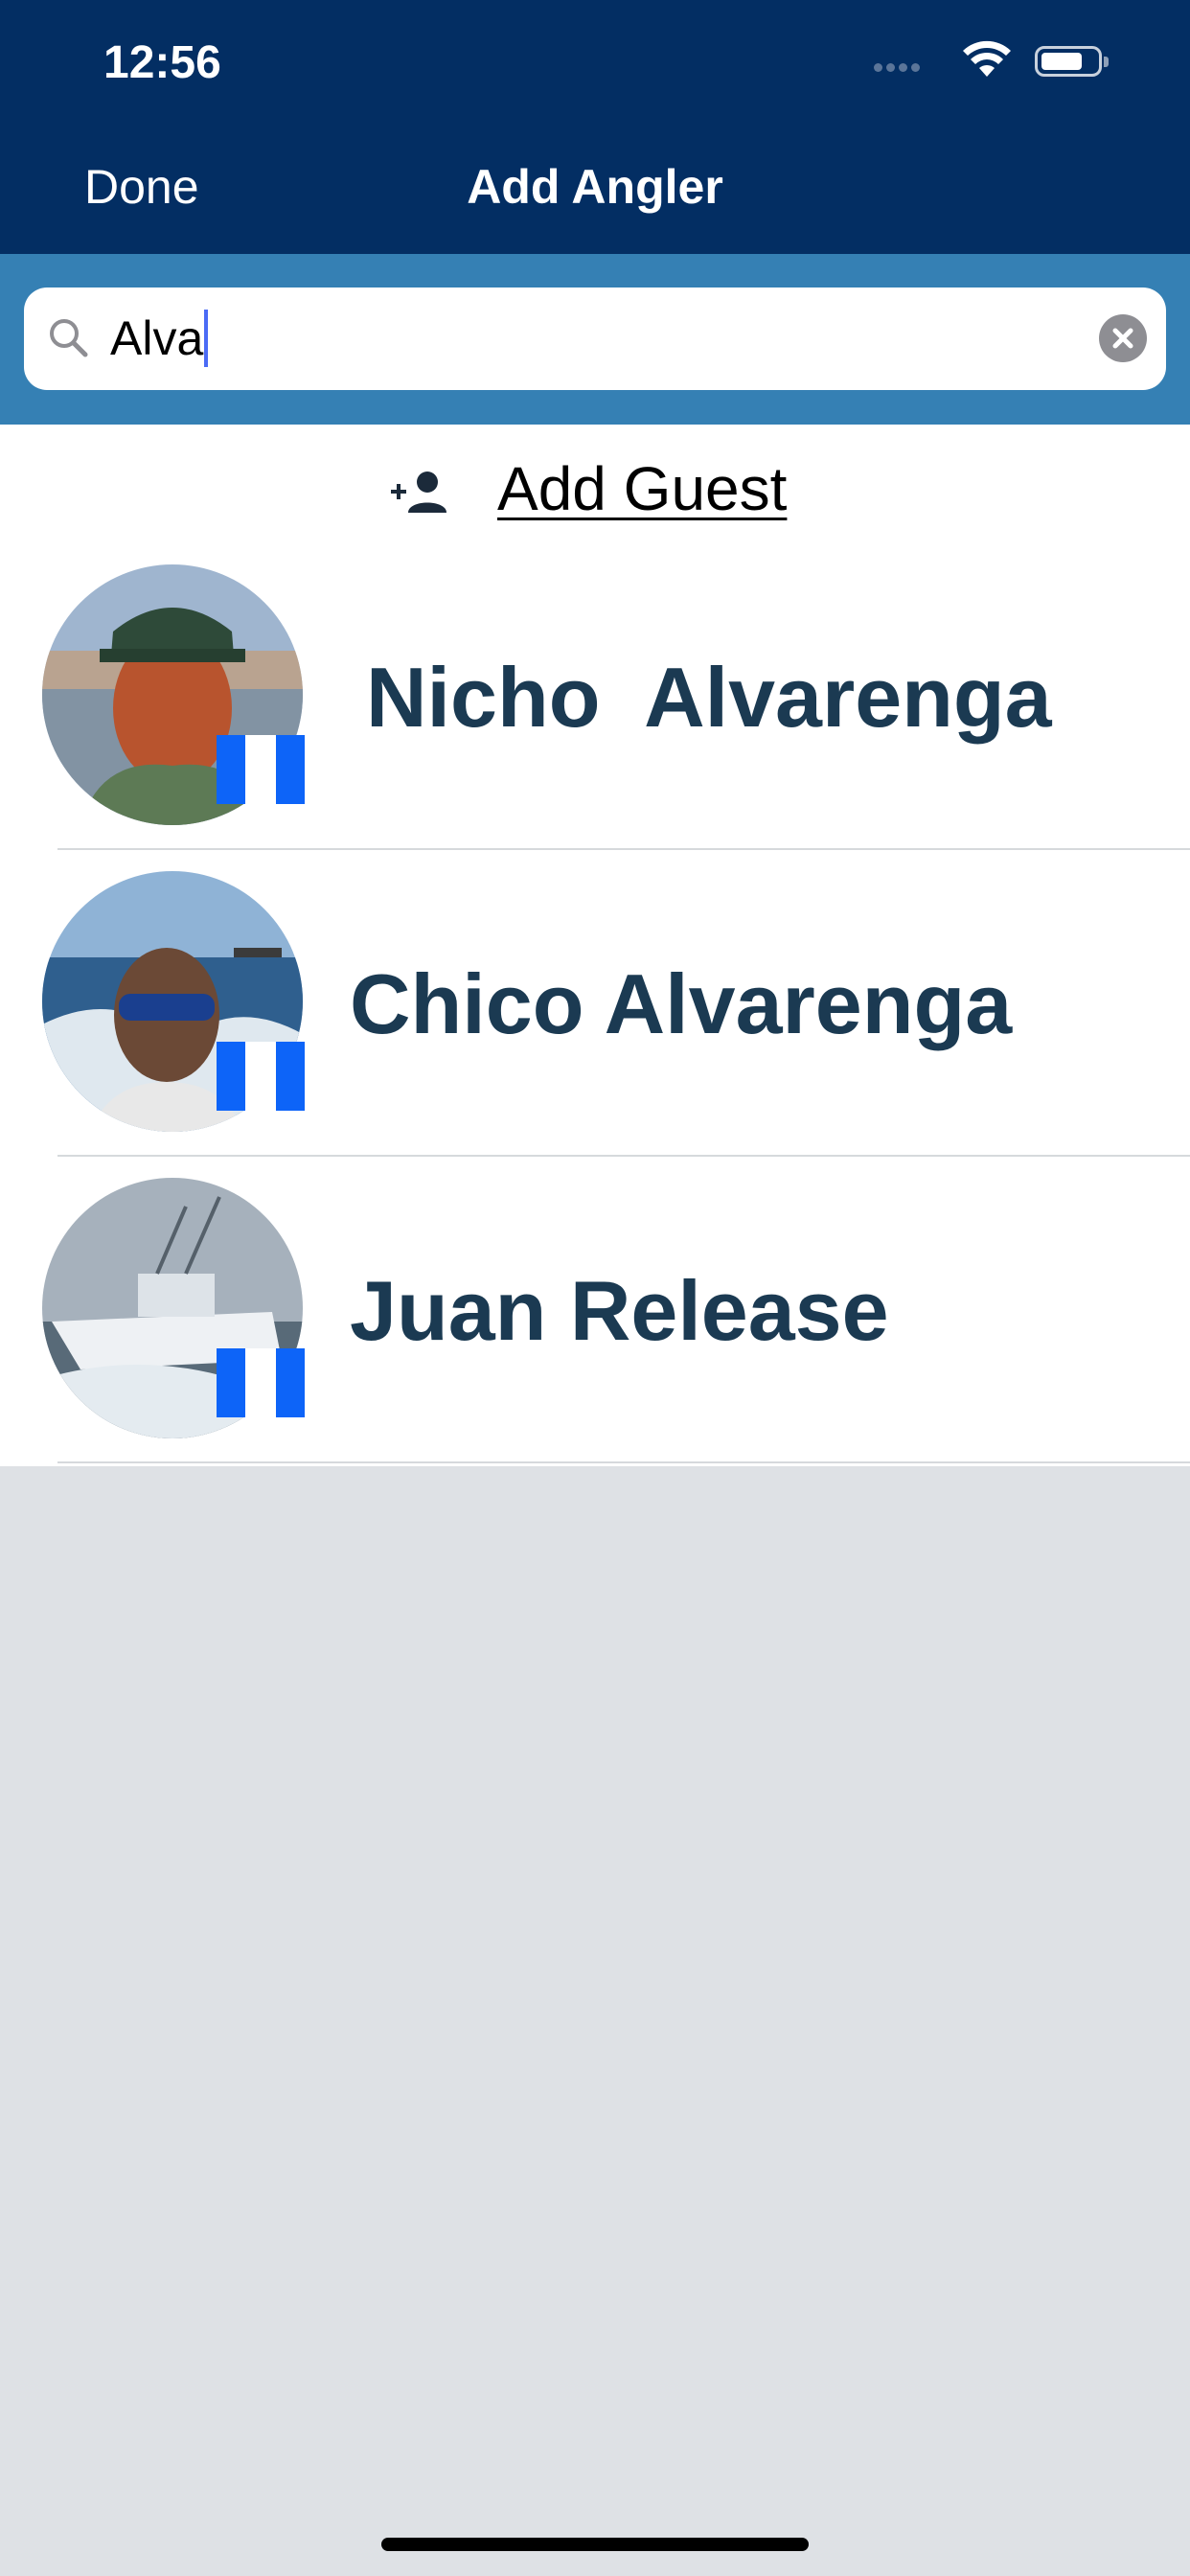 Image resolution: width=1190 pixels, height=2576 pixels. Describe the element at coordinates (620, 1310) in the screenshot. I see `angler-name: Juan Release` at that location.